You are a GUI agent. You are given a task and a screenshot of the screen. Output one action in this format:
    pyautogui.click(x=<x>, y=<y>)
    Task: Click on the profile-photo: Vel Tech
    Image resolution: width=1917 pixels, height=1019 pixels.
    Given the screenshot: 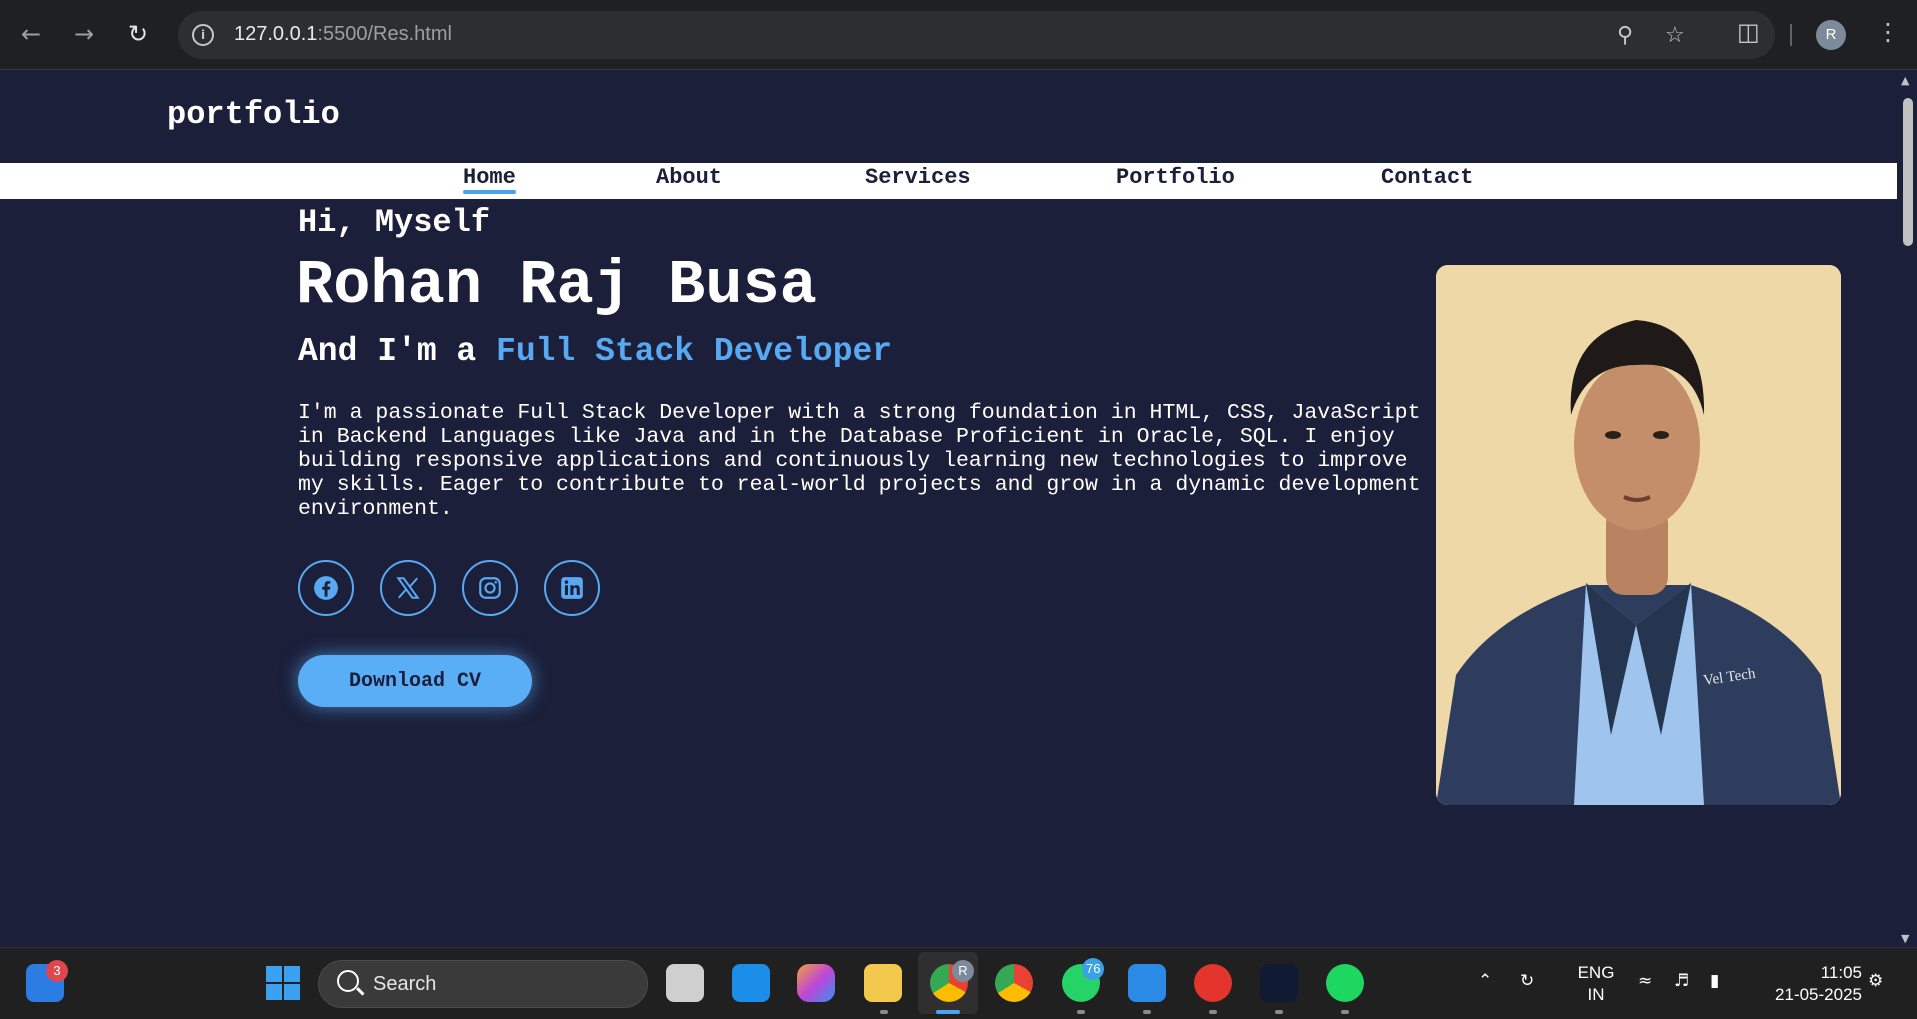 What is the action you would take?
    pyautogui.click(x=1638, y=535)
    